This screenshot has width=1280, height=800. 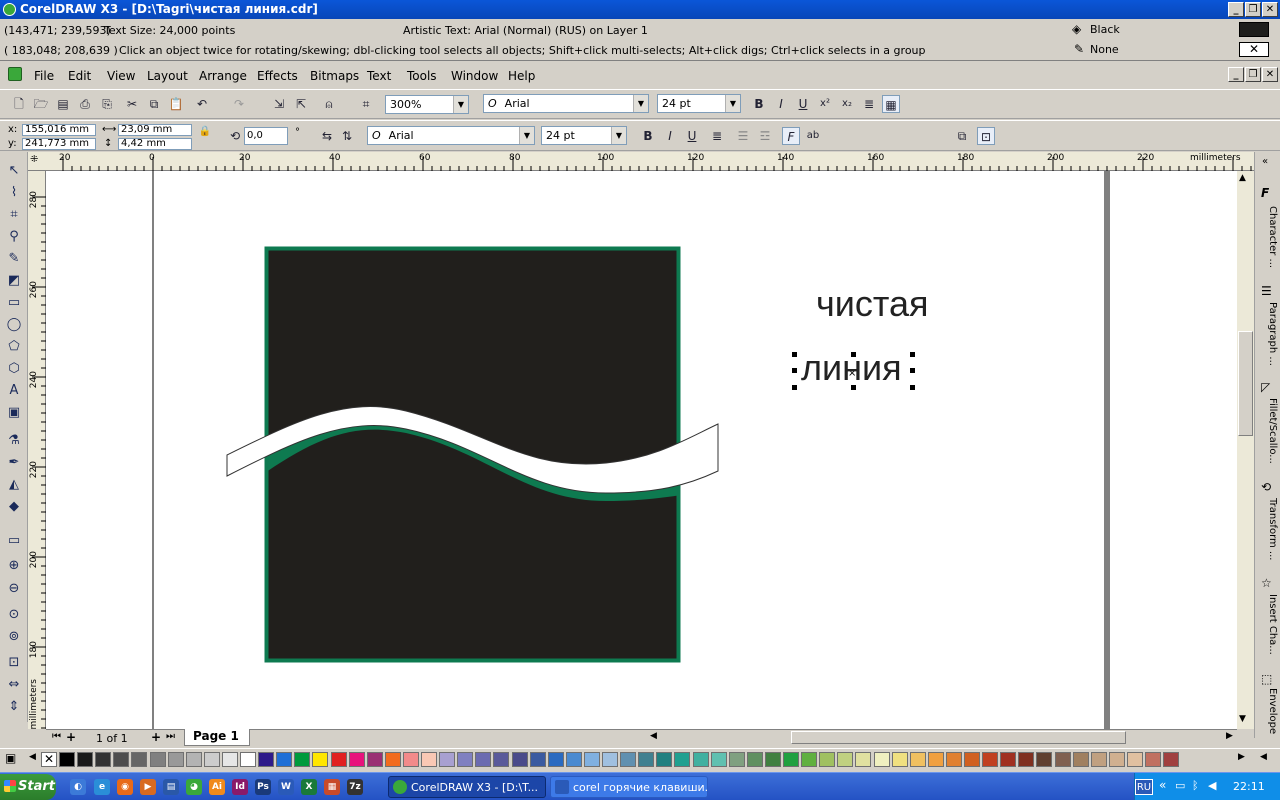 What do you see at coordinates (765, 136) in the screenshot?
I see `drop-cap-icon: ☲` at bounding box center [765, 136].